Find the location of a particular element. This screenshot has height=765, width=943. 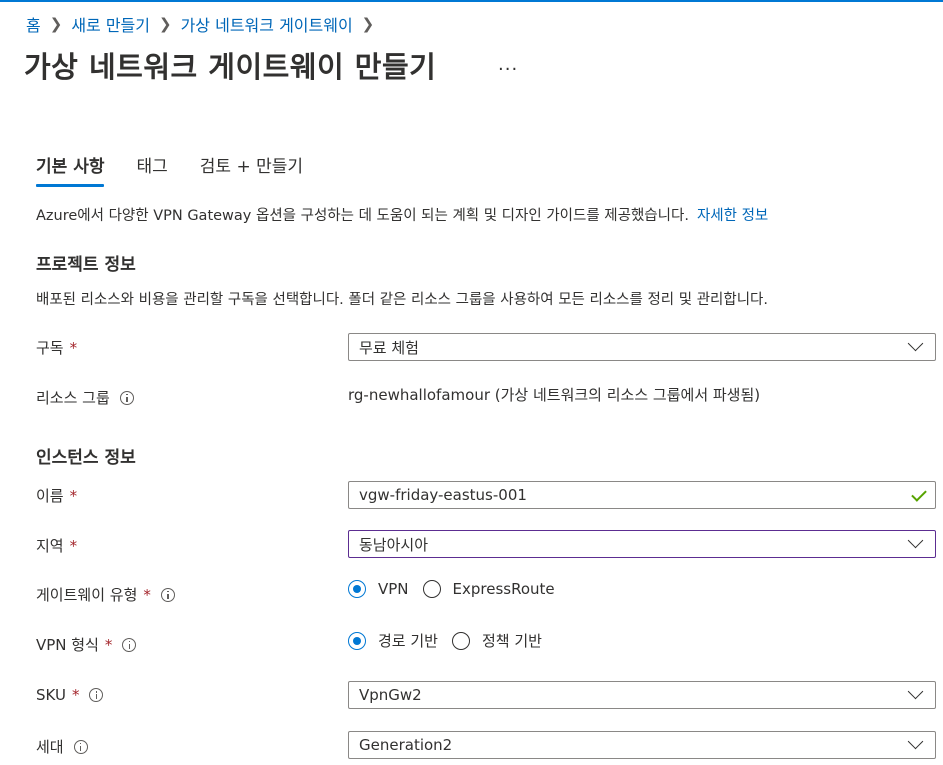

breadcrumb-create-new: 새로 만들기 is located at coordinates (110, 24).